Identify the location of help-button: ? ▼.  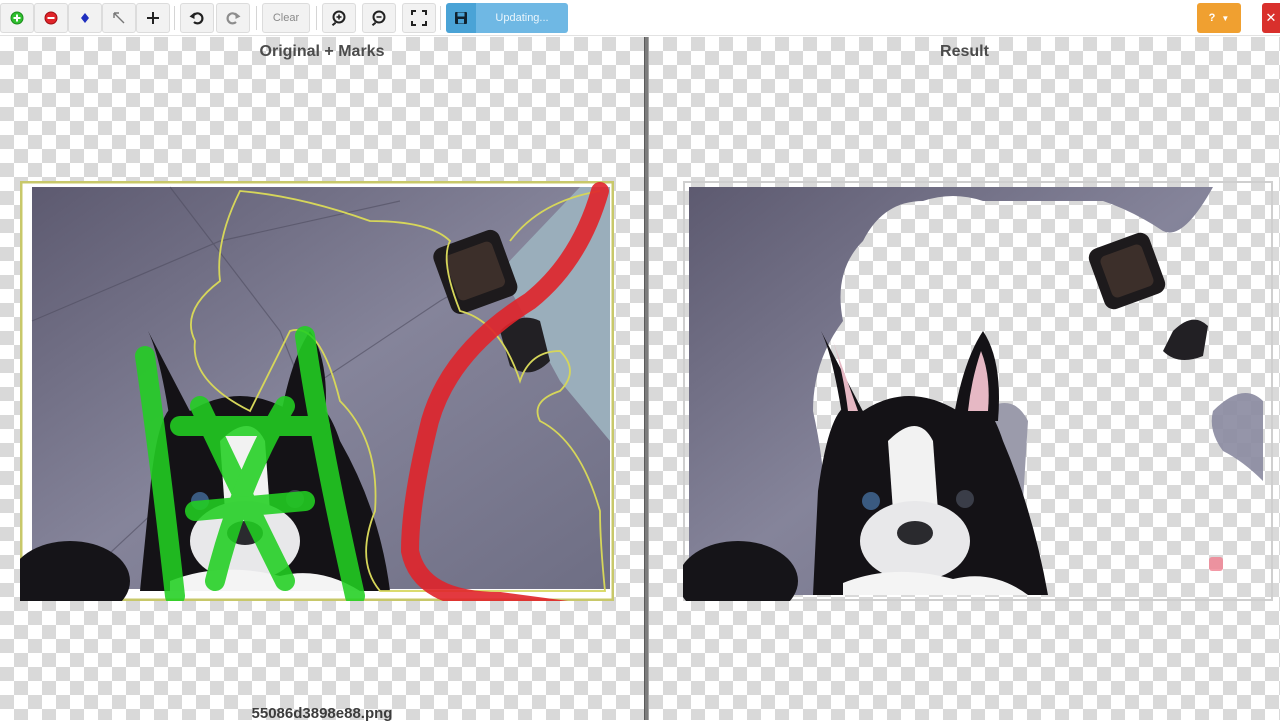
(1219, 18).